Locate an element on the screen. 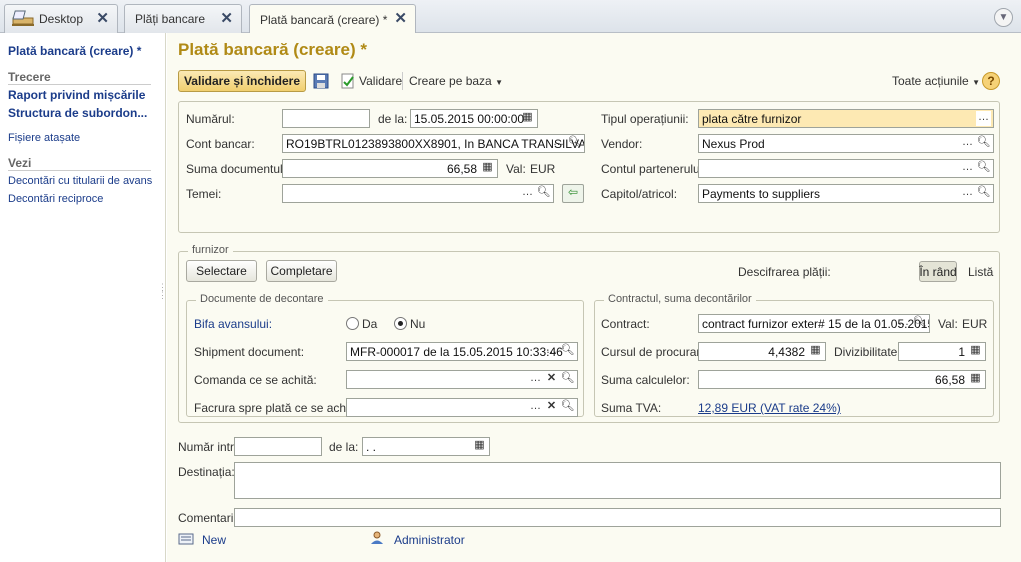  divisibility-input: 1 ▦ is located at coordinates (942, 351).